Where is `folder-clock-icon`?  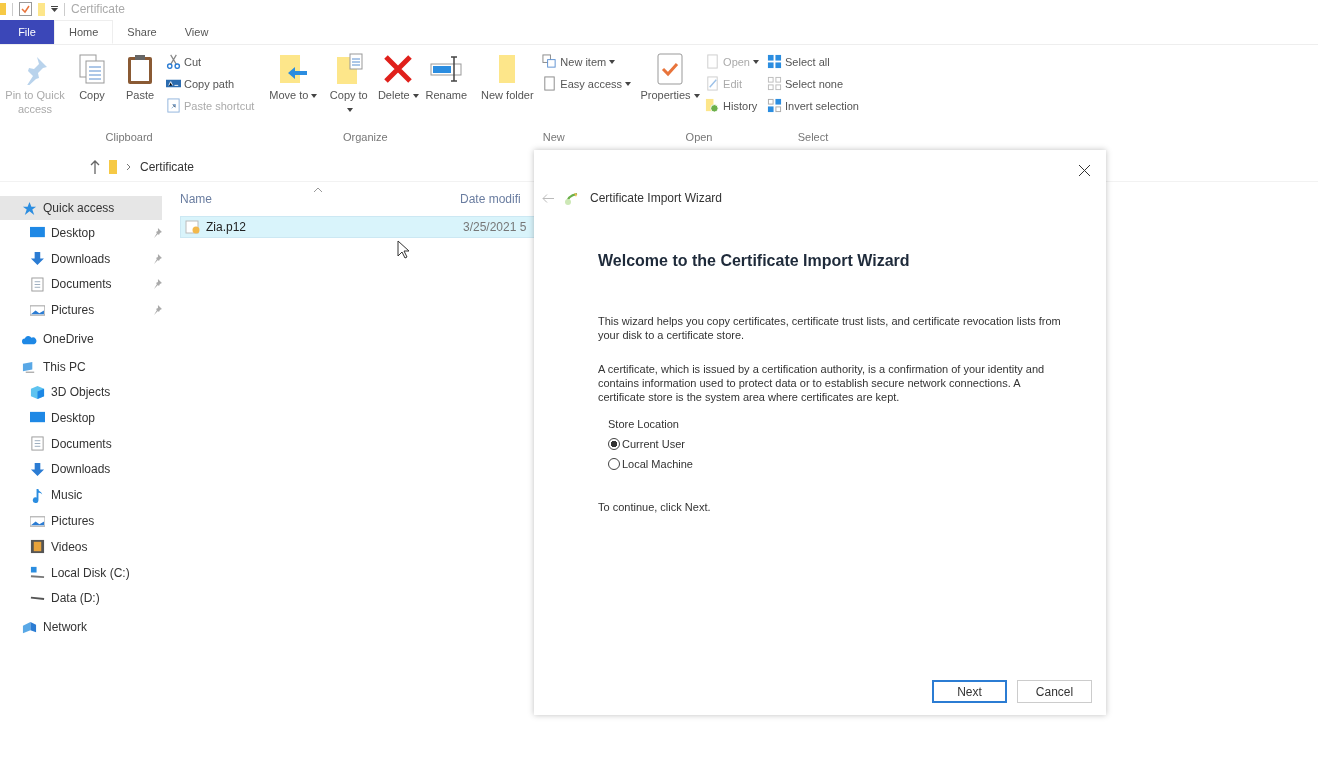
folder-clock-icon is located at coordinates (713, 105).